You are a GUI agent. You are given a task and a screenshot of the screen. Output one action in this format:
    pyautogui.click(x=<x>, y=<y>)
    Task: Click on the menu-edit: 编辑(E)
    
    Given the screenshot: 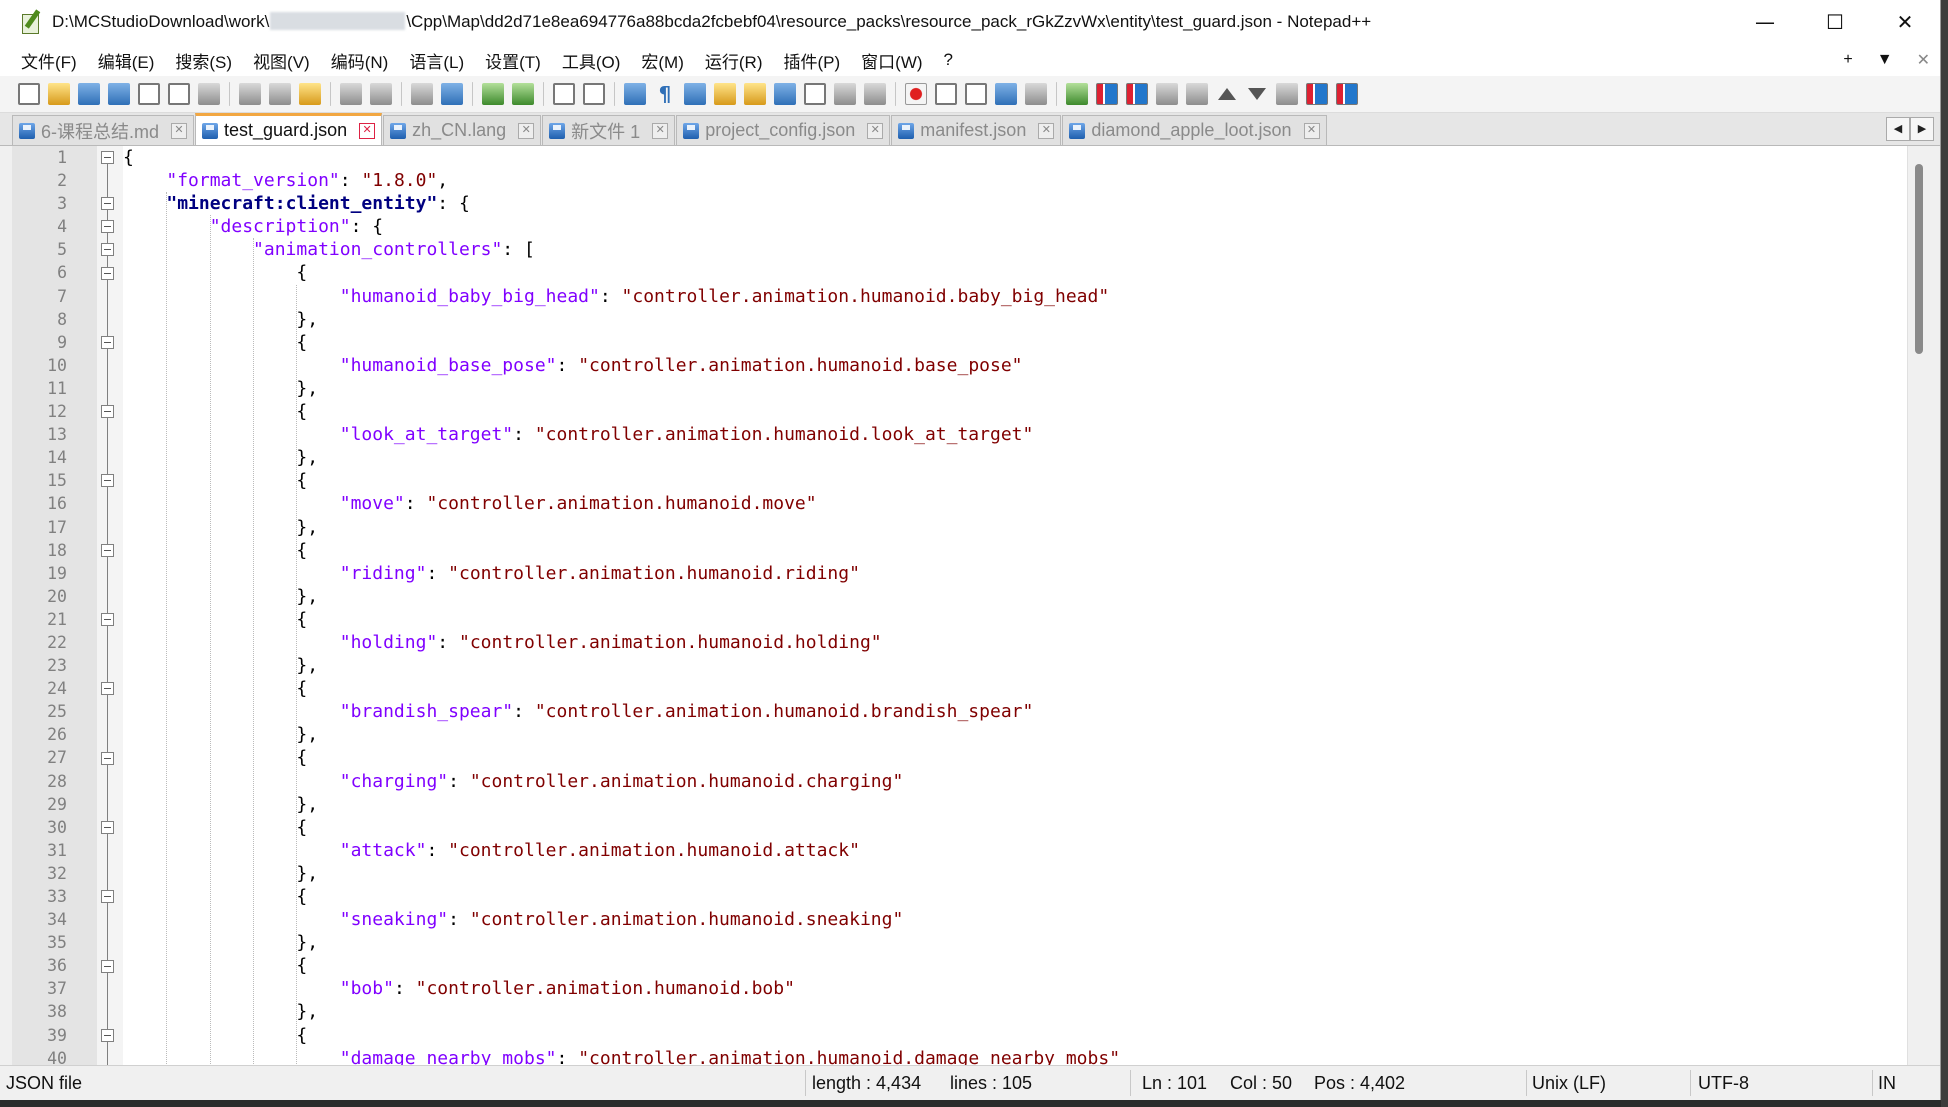 What is the action you would take?
    pyautogui.click(x=126, y=60)
    